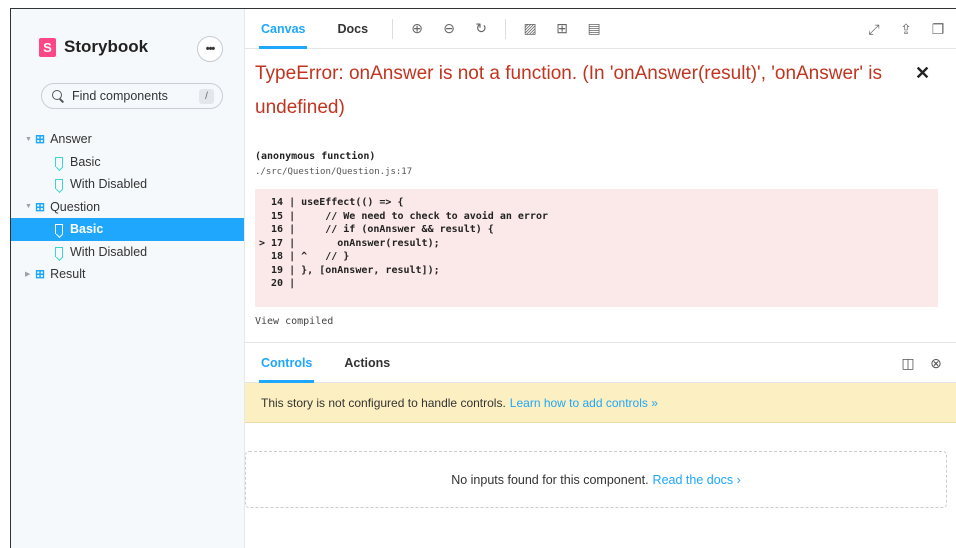  I want to click on search-placeholder: Find components, so click(120, 96).